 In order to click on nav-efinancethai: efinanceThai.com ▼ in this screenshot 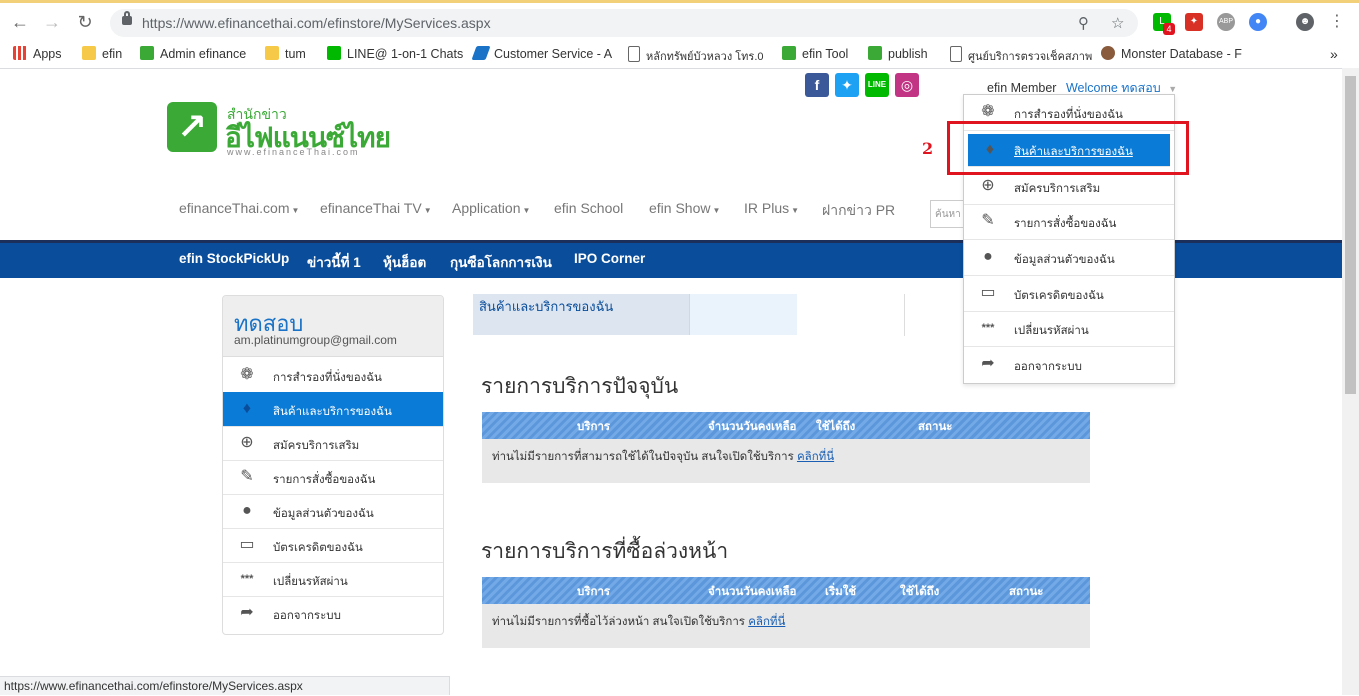, I will do `click(239, 208)`.